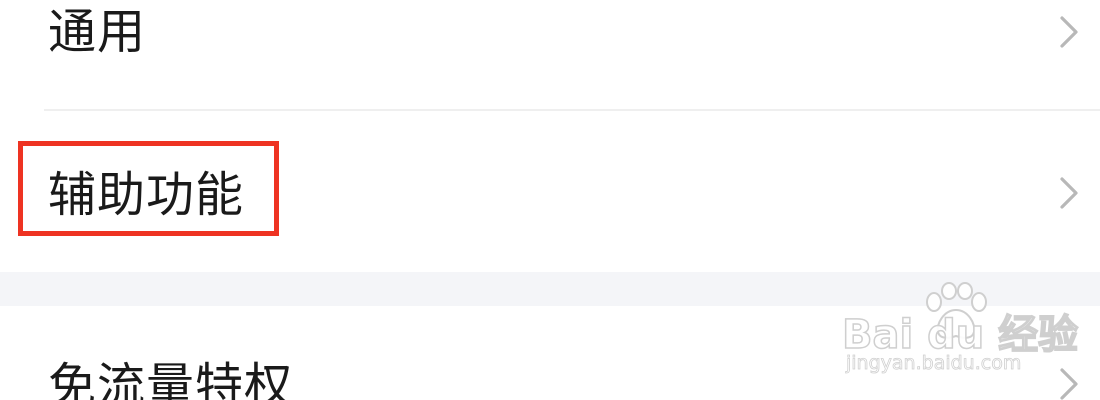  I want to click on settings-item-label: 免流量特权, so click(171, 379).